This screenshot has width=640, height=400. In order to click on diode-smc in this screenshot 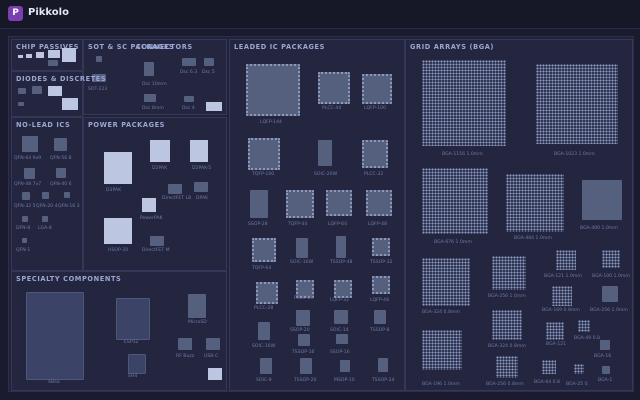, I will do `click(70, 104)`.